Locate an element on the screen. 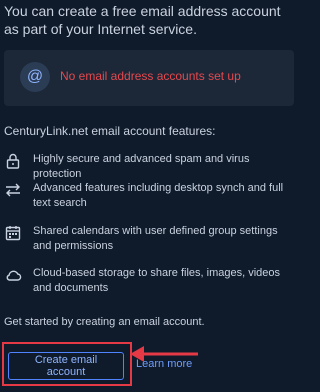 The image size is (320, 392). empty-accounts-message: No email address accounts set up is located at coordinates (150, 76).